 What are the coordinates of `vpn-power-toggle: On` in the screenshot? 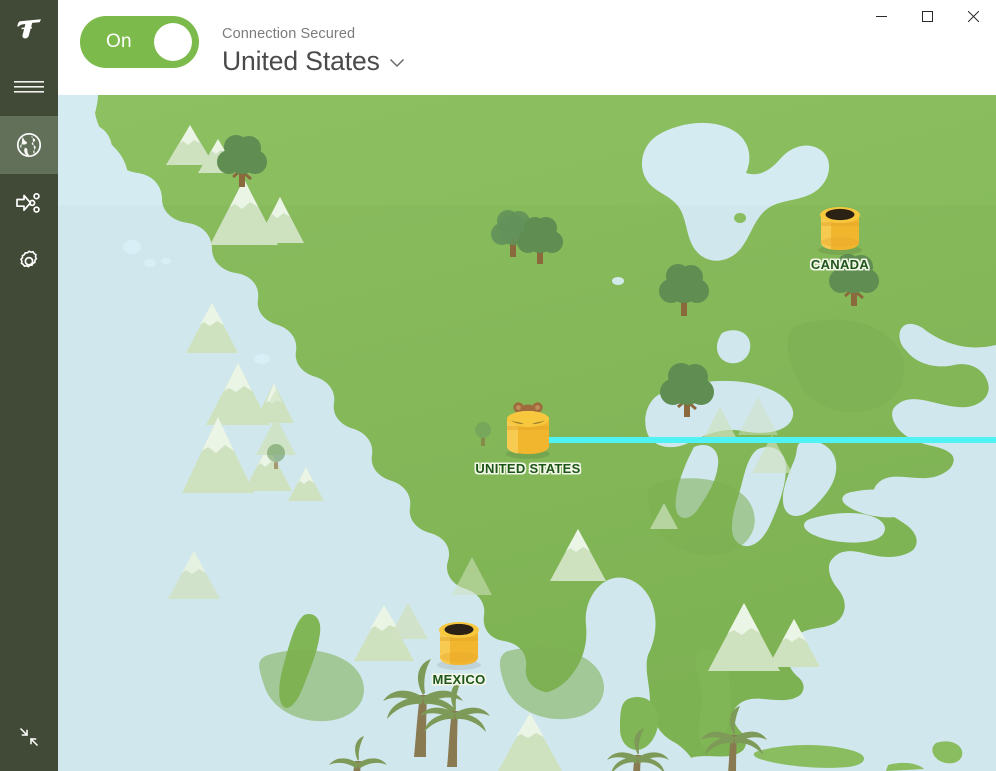 It's located at (139, 42).